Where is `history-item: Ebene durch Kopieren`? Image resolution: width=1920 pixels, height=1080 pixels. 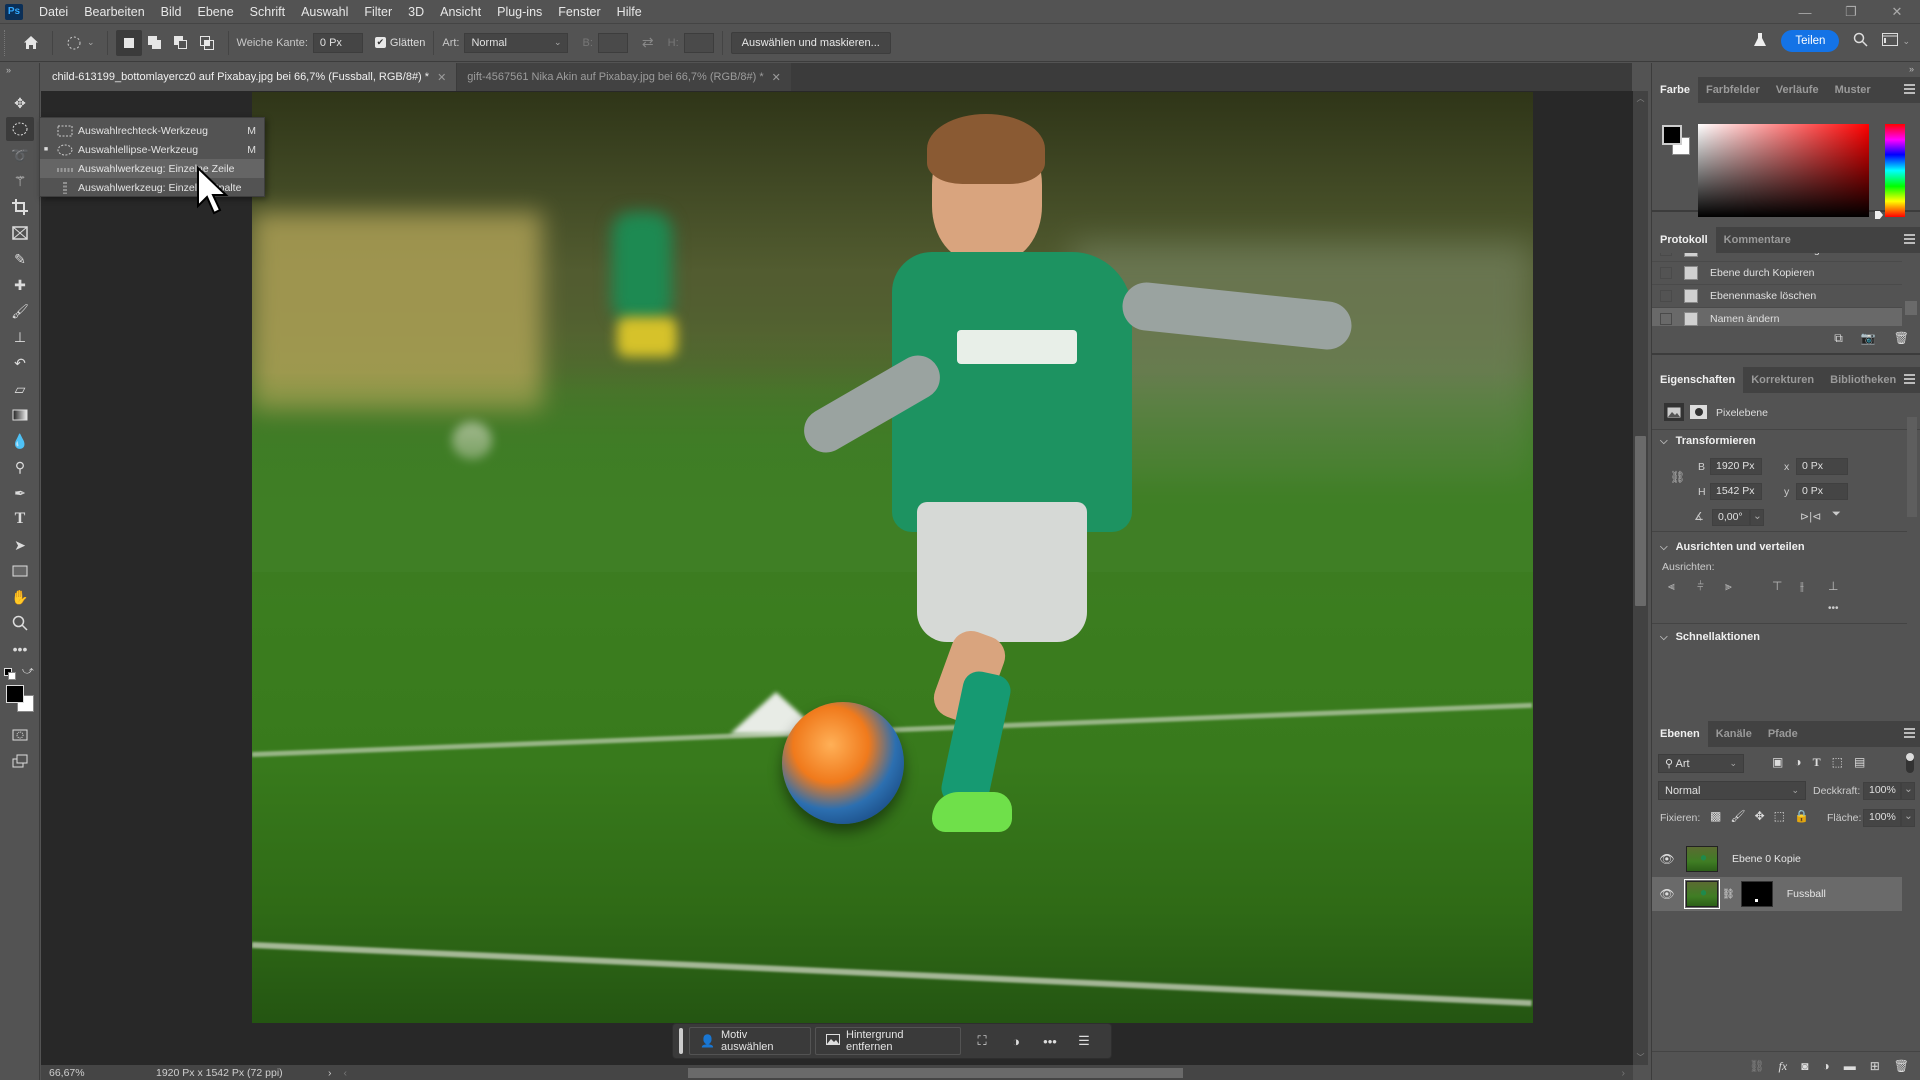 history-item: Ebene durch Kopieren is located at coordinates (1777, 273).